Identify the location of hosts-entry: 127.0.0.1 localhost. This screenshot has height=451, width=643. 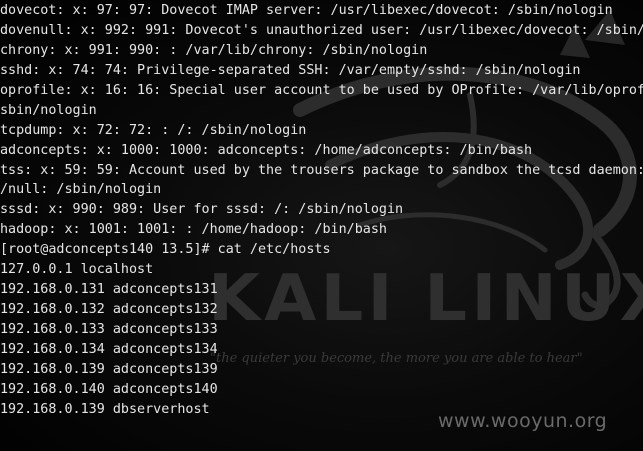
(77, 270).